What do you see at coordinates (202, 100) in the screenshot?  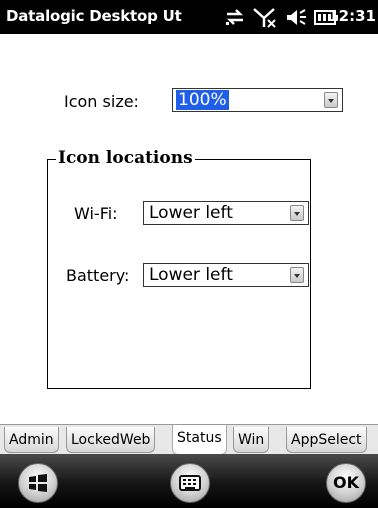 I see `icon-size-value: 100%` at bounding box center [202, 100].